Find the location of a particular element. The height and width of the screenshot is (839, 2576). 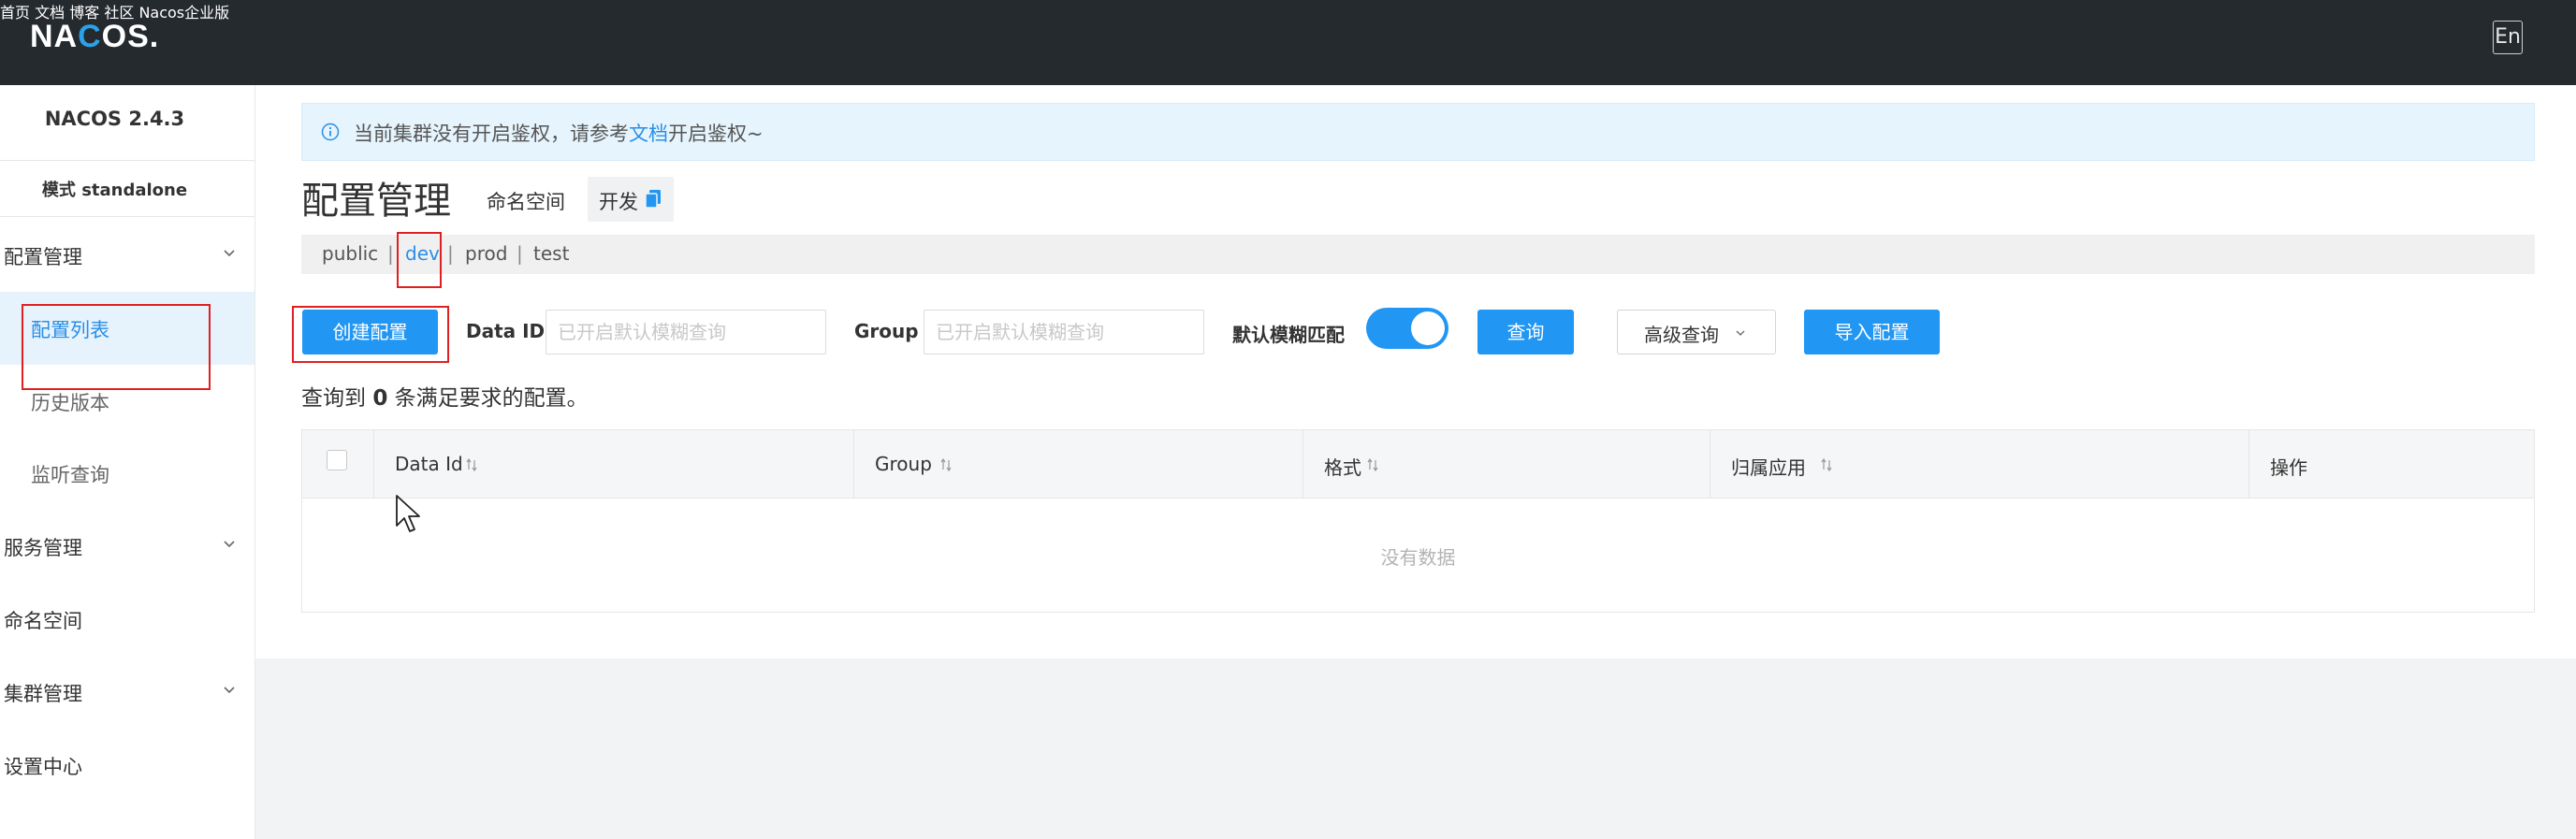

column-group: Group is located at coordinates (1078, 464).